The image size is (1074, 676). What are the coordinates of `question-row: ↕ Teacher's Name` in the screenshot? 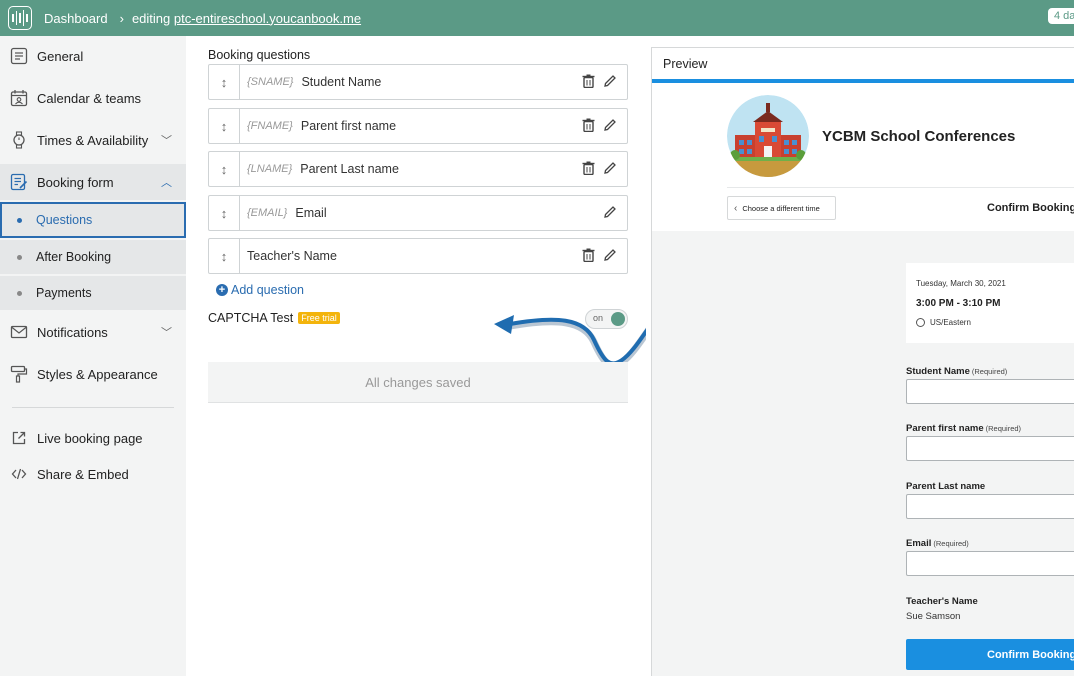 It's located at (418, 256).